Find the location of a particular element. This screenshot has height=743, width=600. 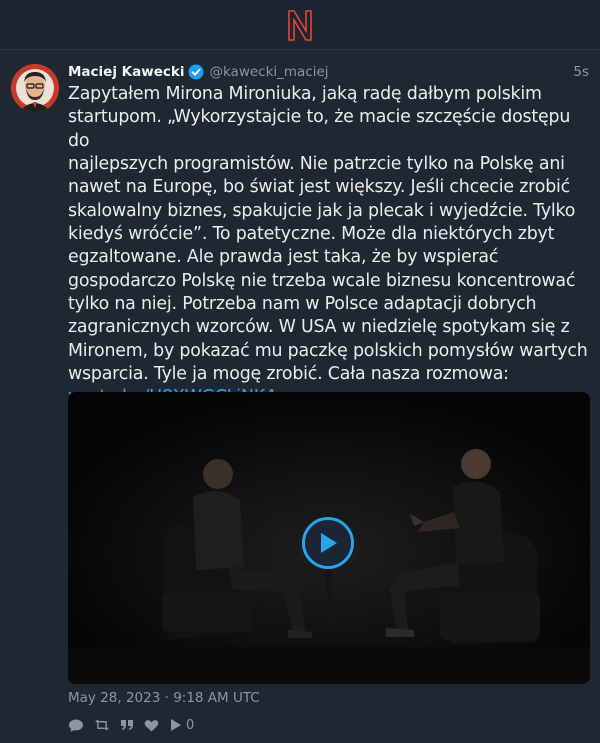

quote-icon is located at coordinates (127, 725).